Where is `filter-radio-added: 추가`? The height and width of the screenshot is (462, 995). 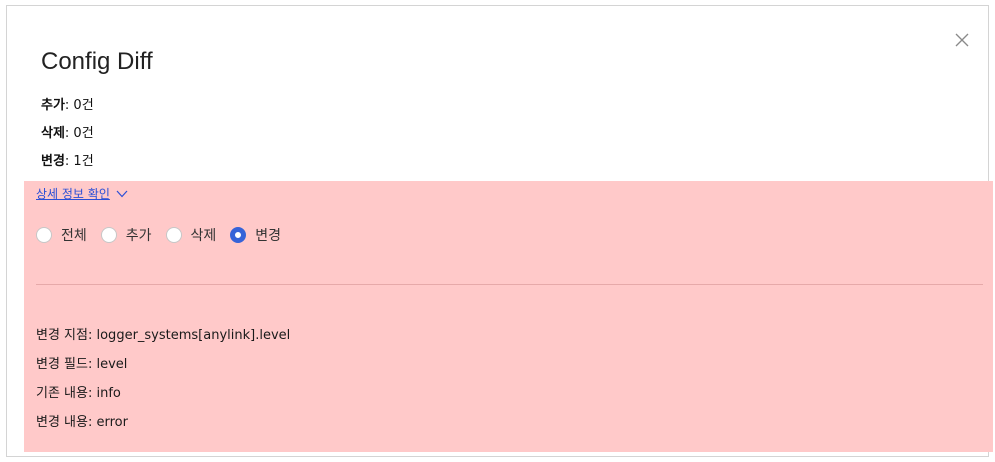
filter-radio-added: 추가 is located at coordinates (126, 235).